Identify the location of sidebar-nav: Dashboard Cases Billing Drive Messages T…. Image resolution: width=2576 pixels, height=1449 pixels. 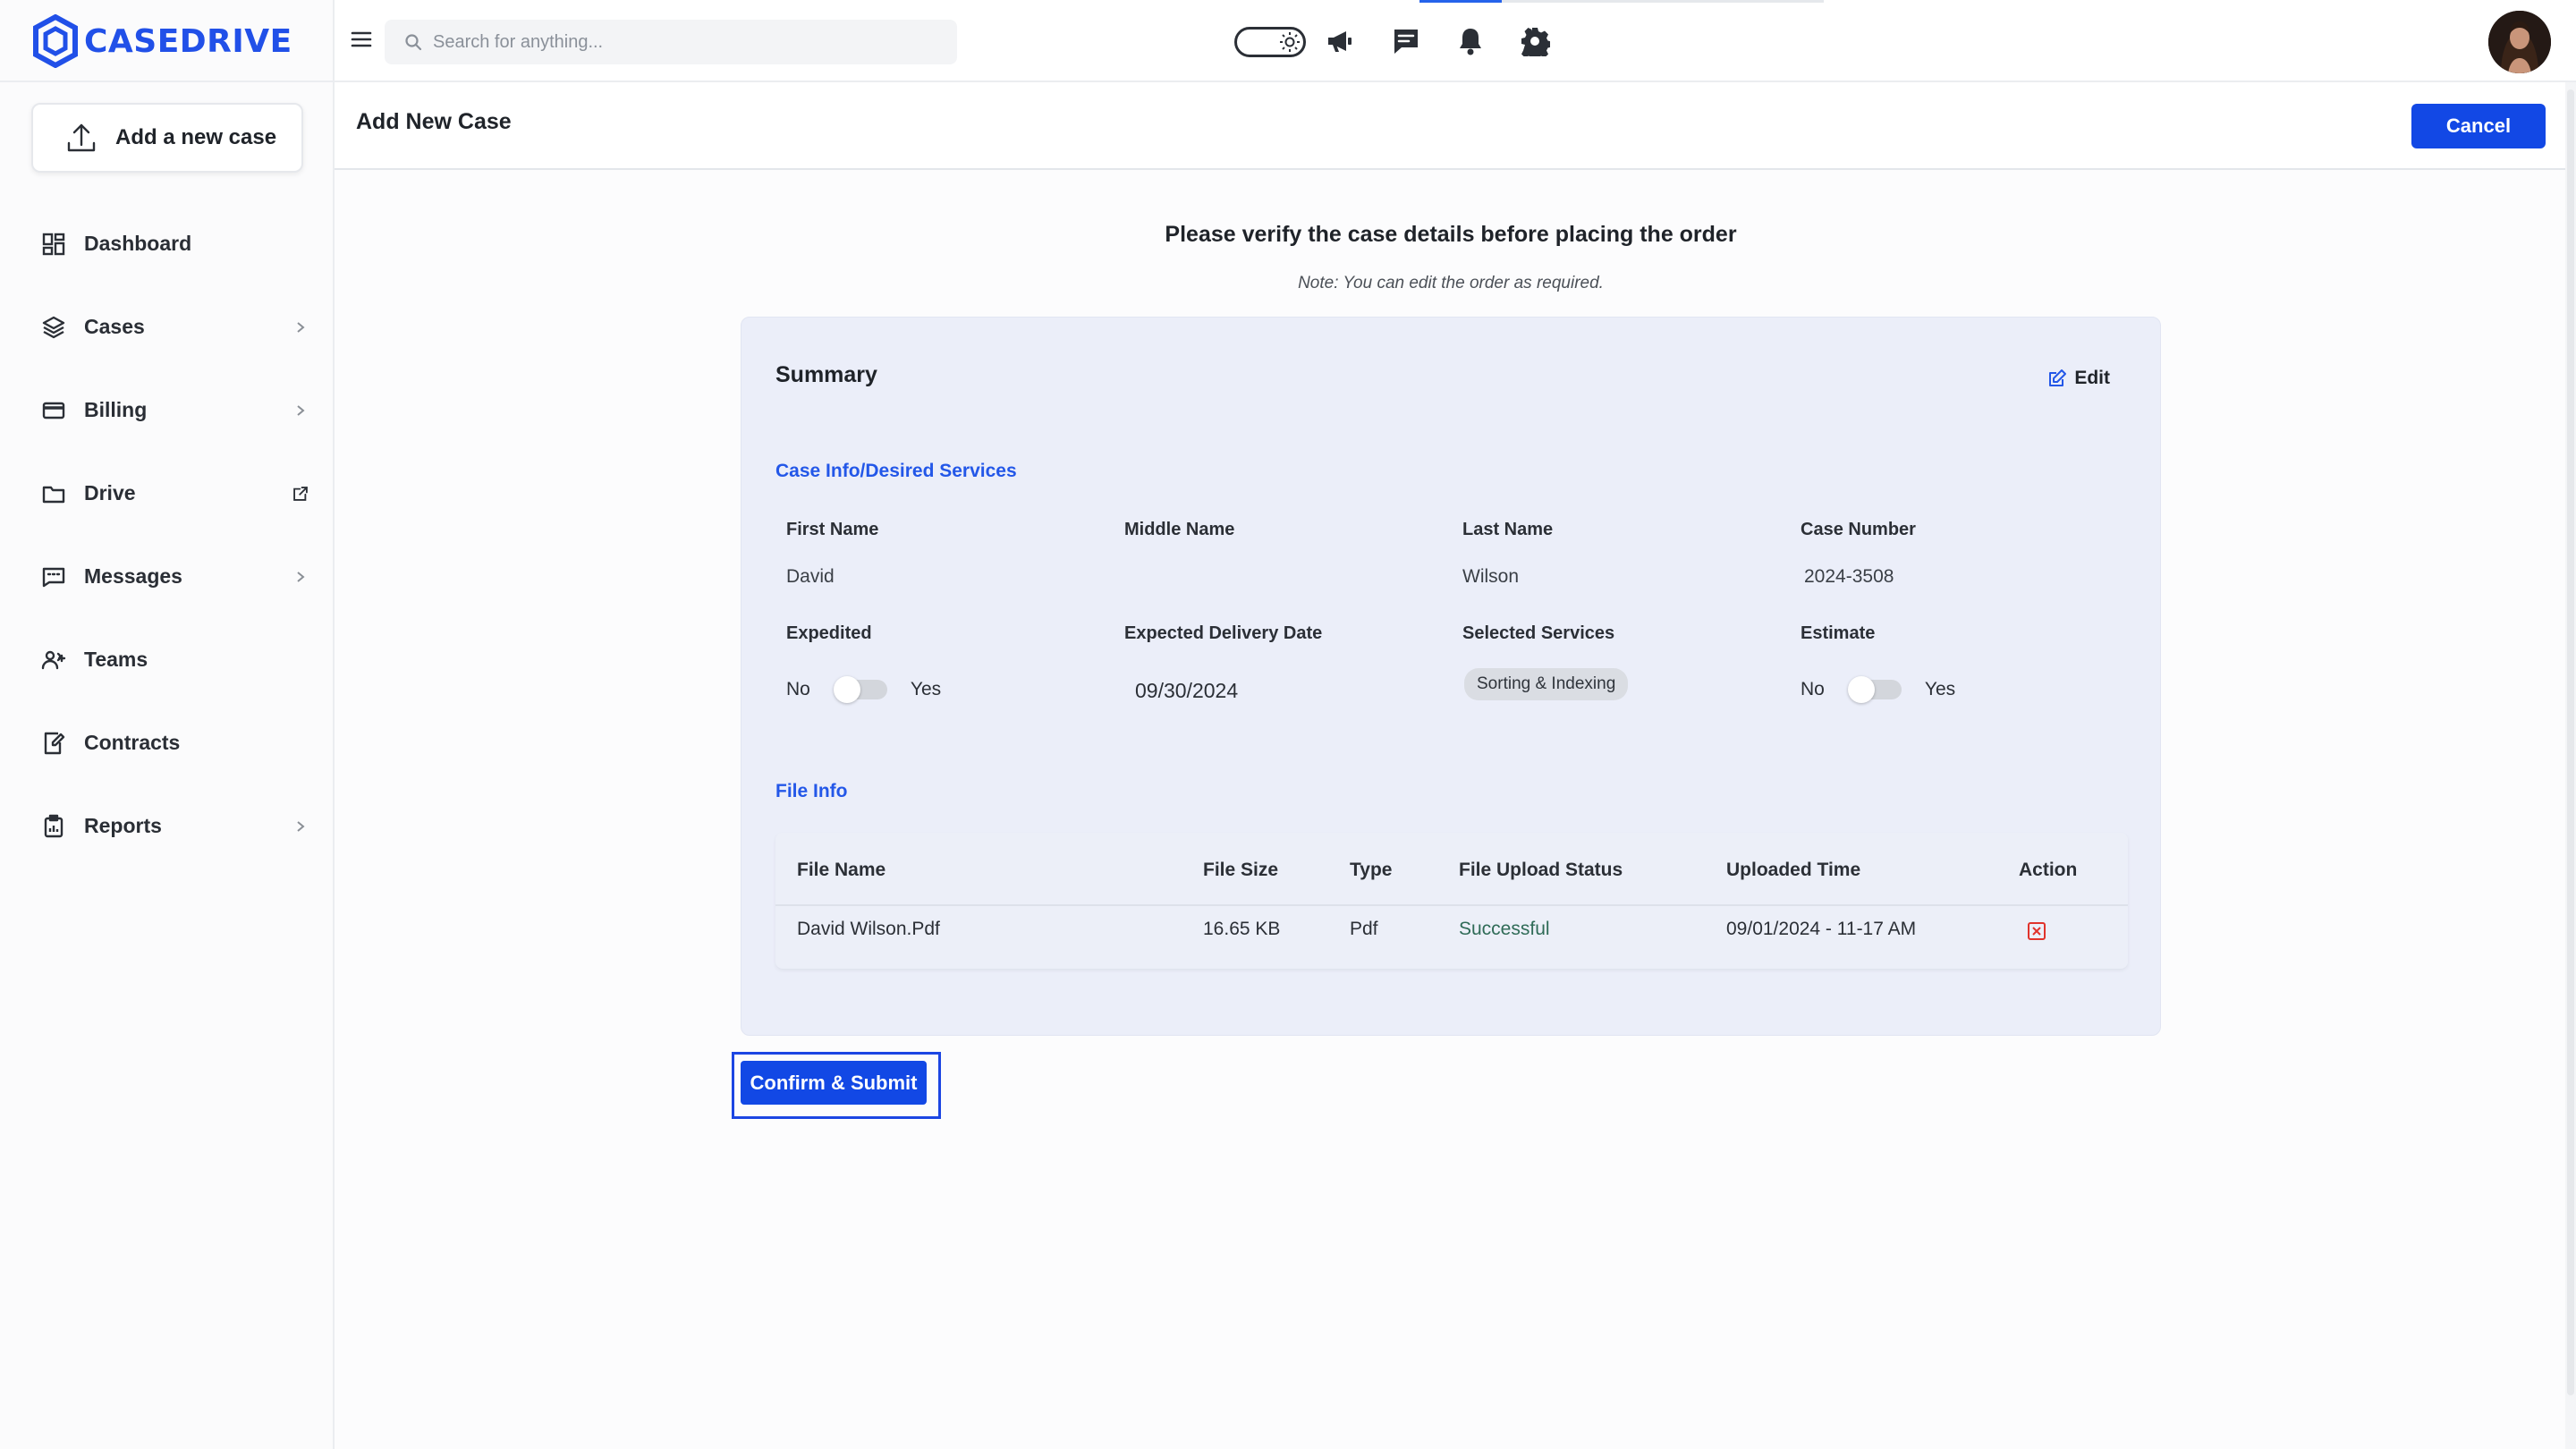
(167, 535).